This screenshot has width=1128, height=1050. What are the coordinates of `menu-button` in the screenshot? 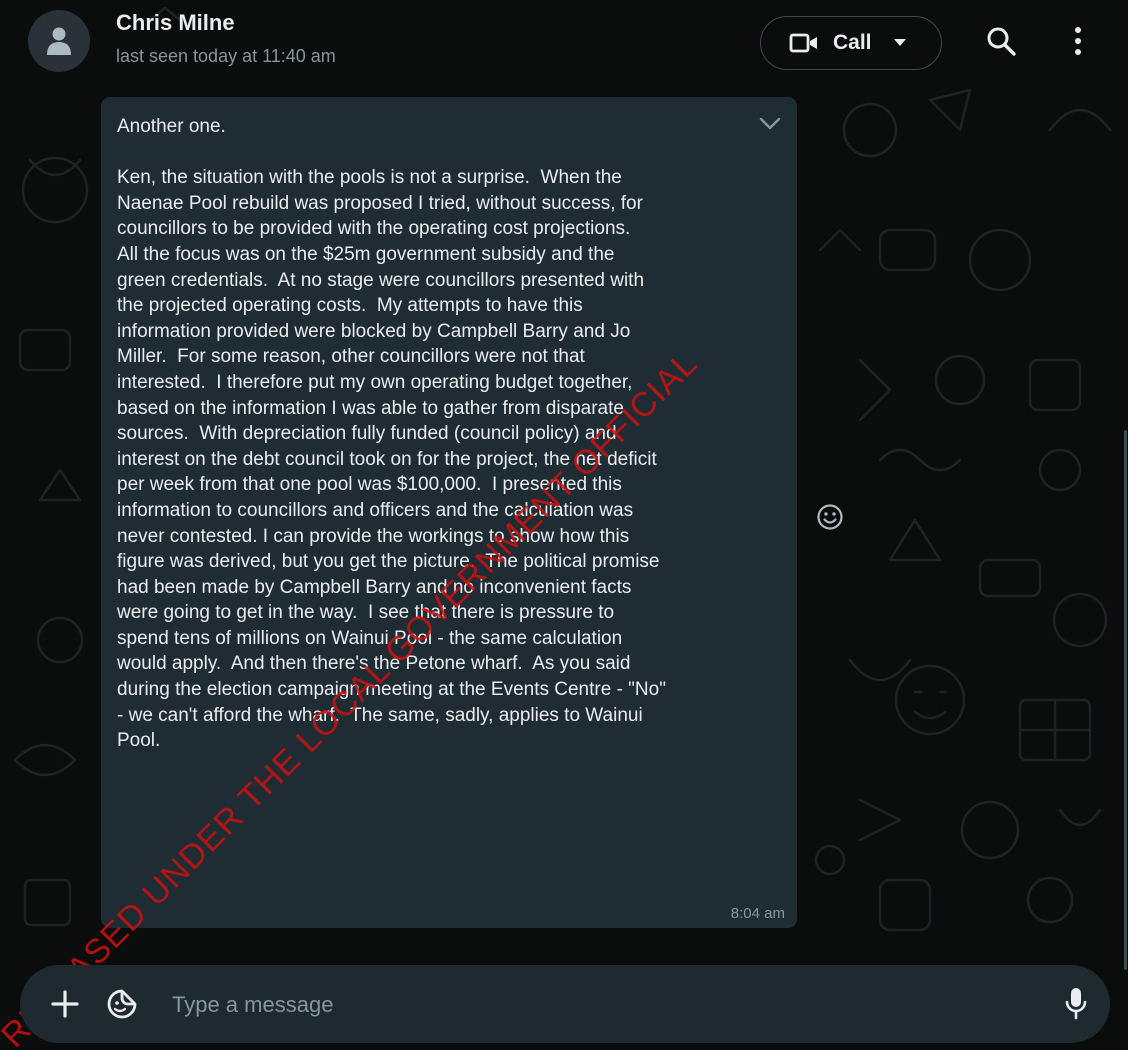 It's located at (1078, 41).